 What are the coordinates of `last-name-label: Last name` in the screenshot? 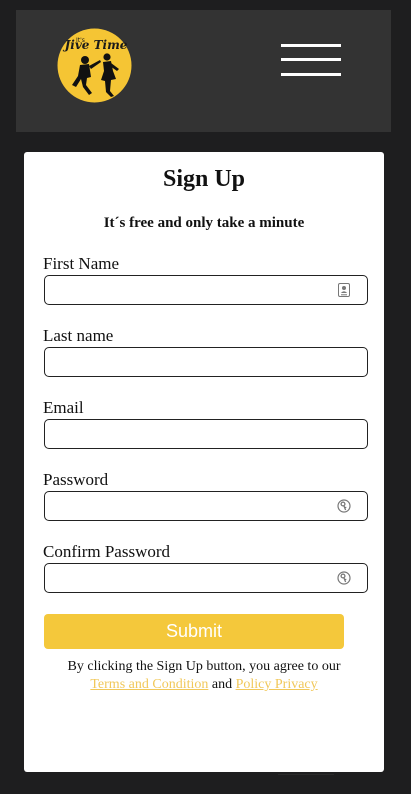 It's located at (78, 335).